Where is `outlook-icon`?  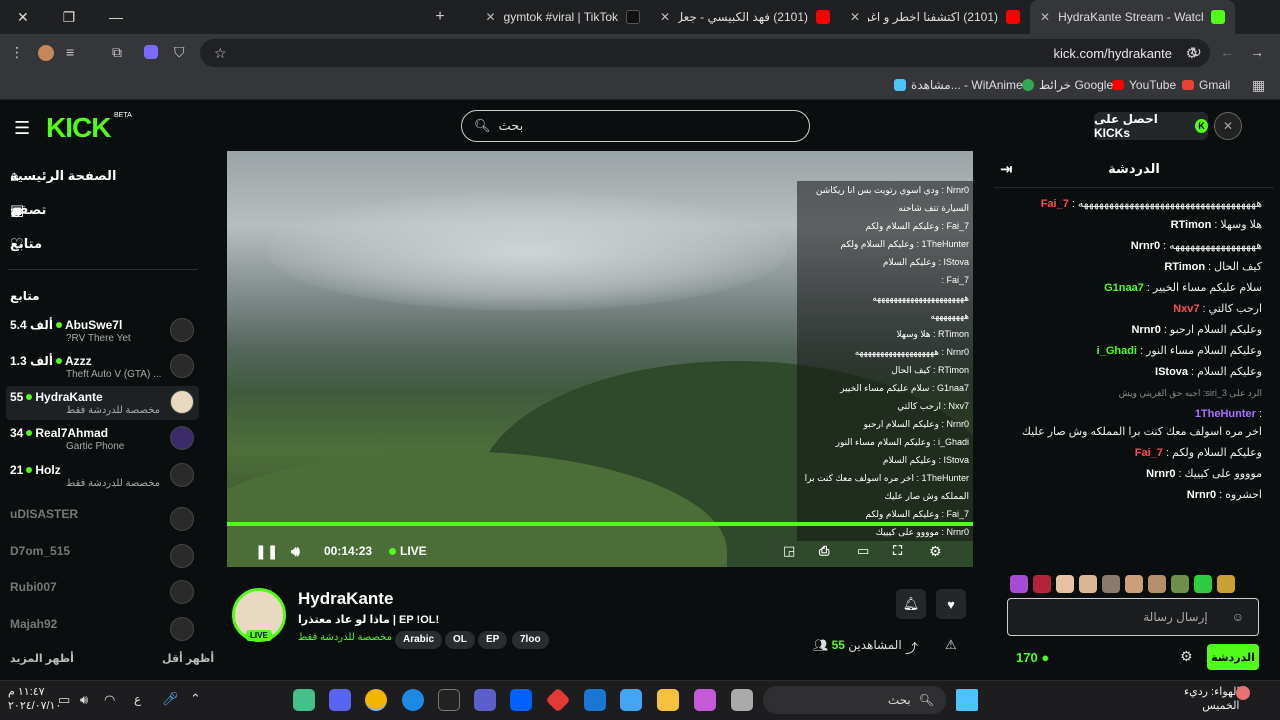
outlook-icon is located at coordinates (595, 700).